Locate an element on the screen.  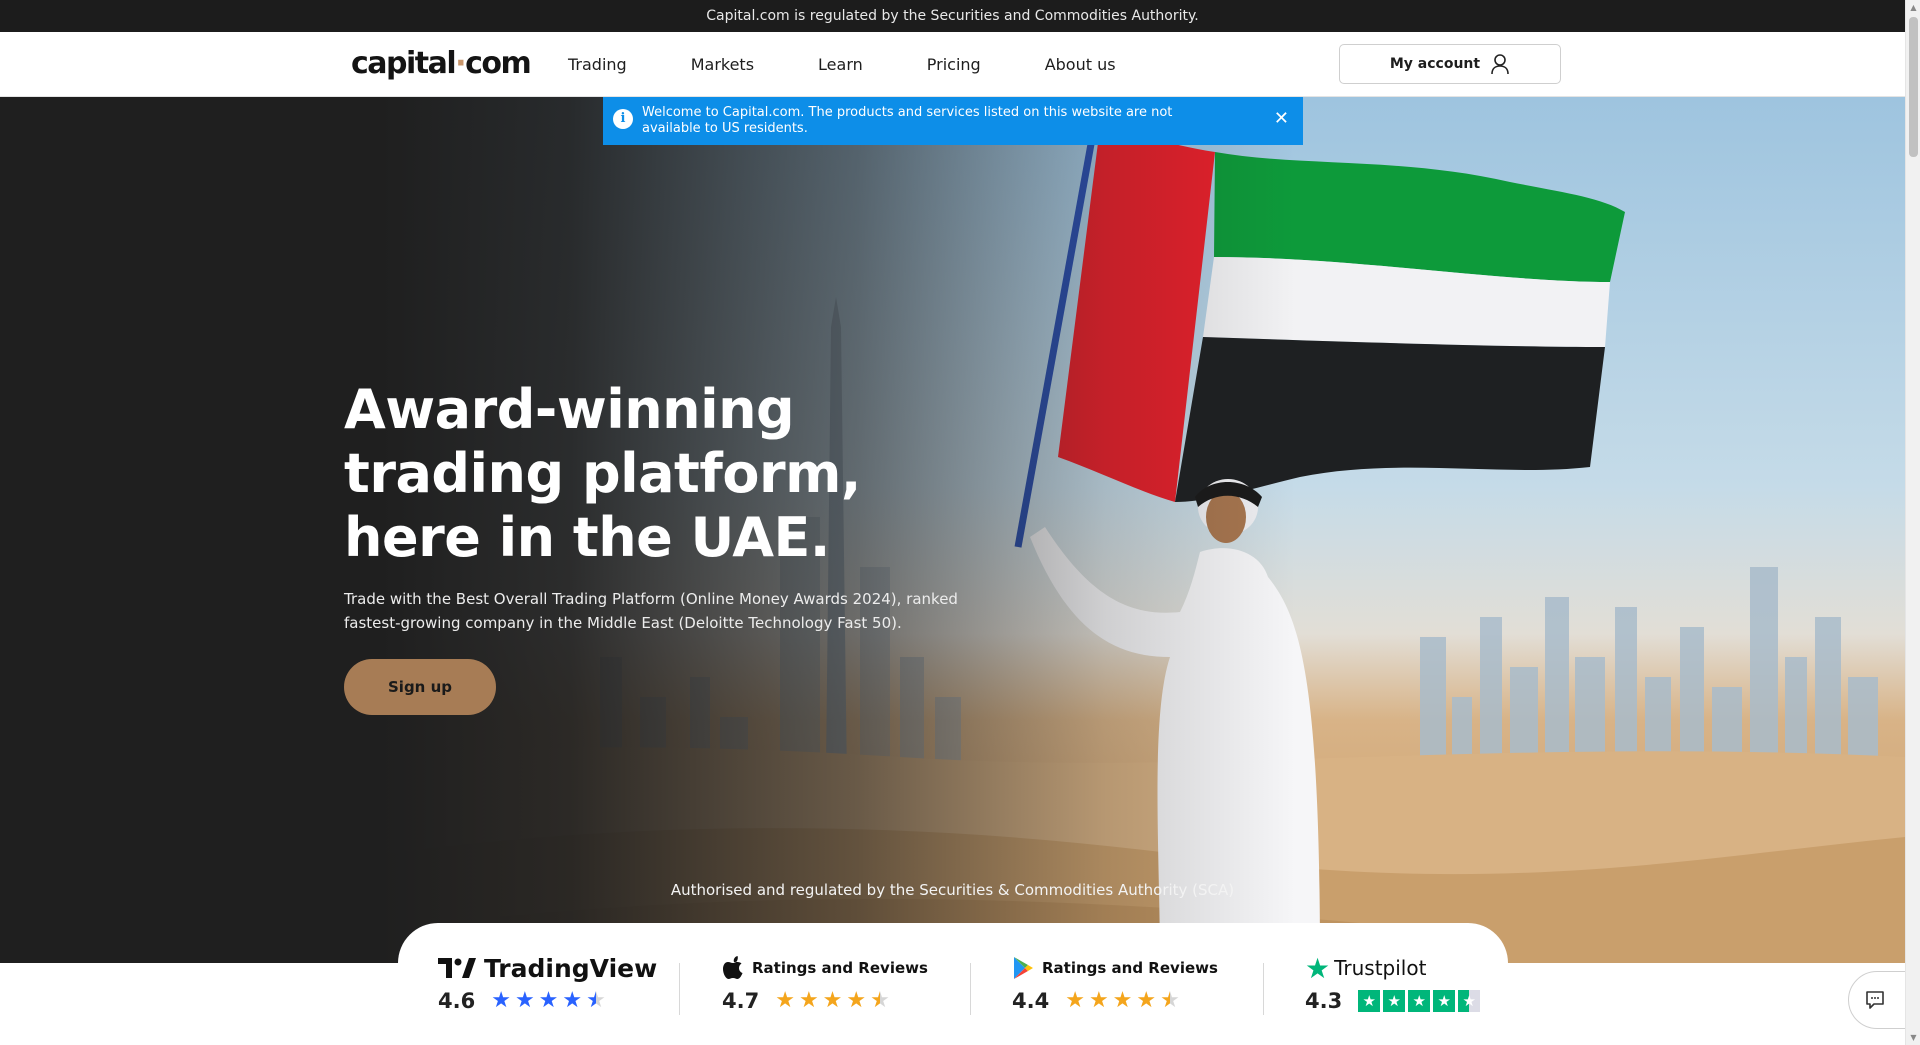
page-scrollbar: ▲ ▼ is located at coordinates (1912, 522).